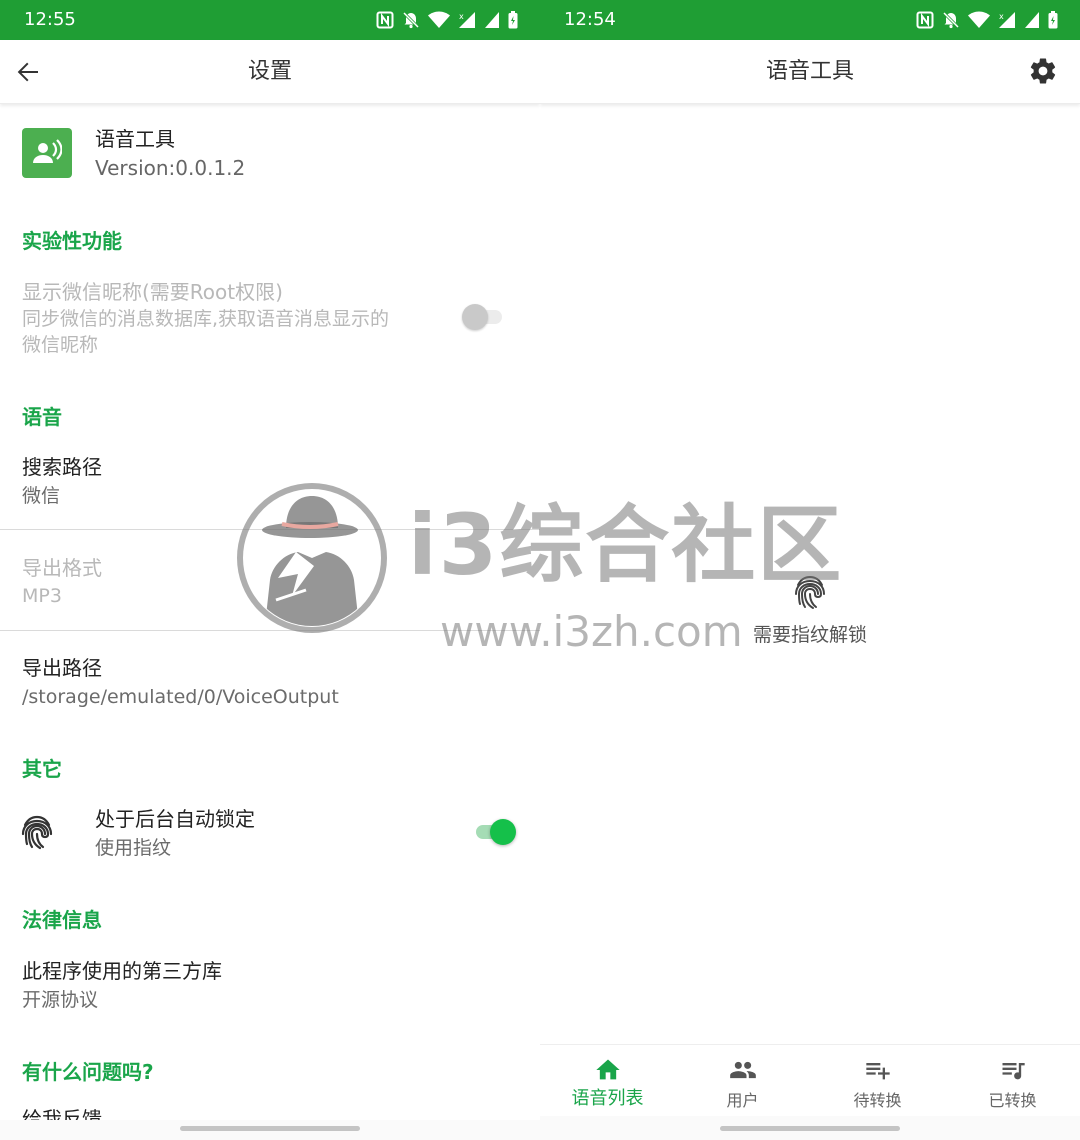 This screenshot has width=1080, height=1140. What do you see at coordinates (42, 769) in the screenshot?
I see `section-other-title: 其它` at bounding box center [42, 769].